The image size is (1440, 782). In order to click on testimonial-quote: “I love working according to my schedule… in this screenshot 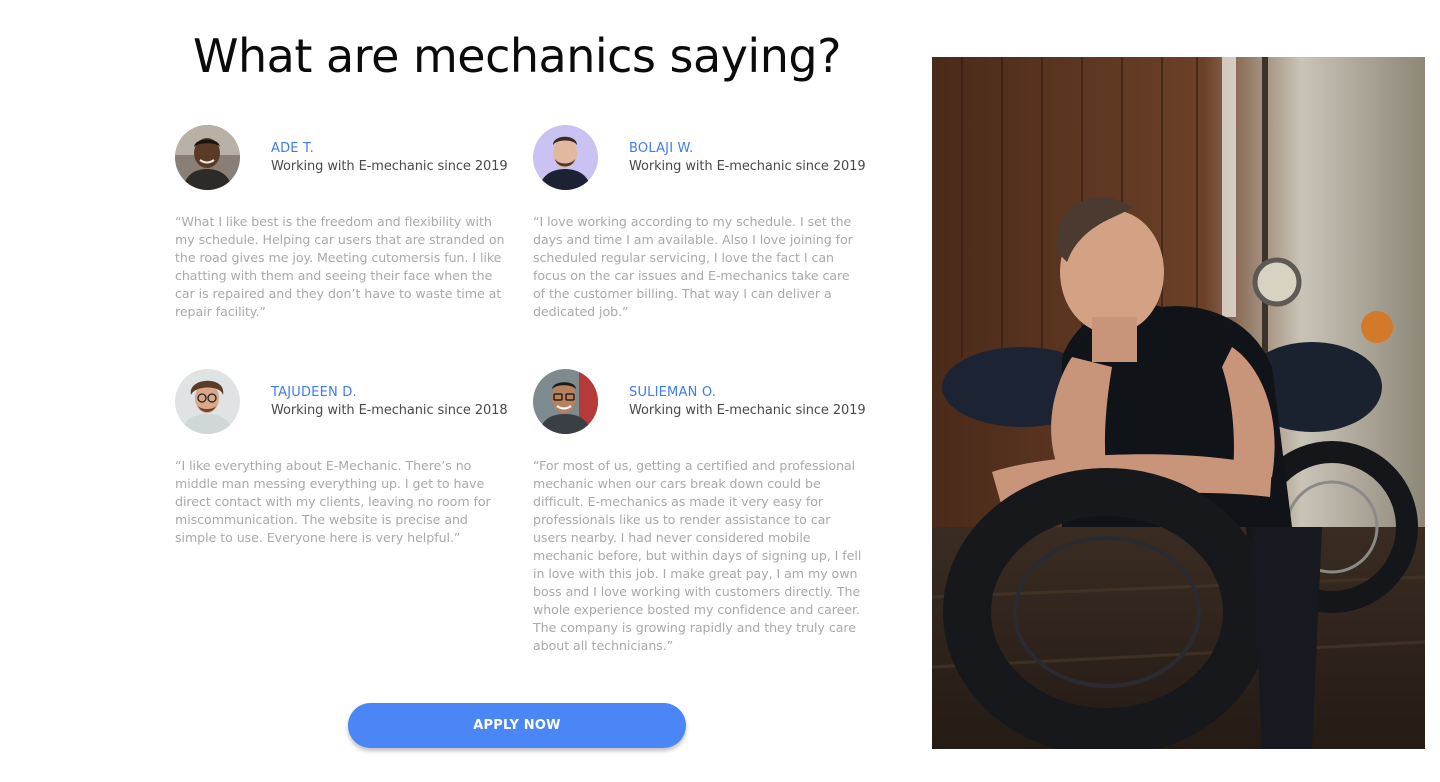, I will do `click(693, 266)`.